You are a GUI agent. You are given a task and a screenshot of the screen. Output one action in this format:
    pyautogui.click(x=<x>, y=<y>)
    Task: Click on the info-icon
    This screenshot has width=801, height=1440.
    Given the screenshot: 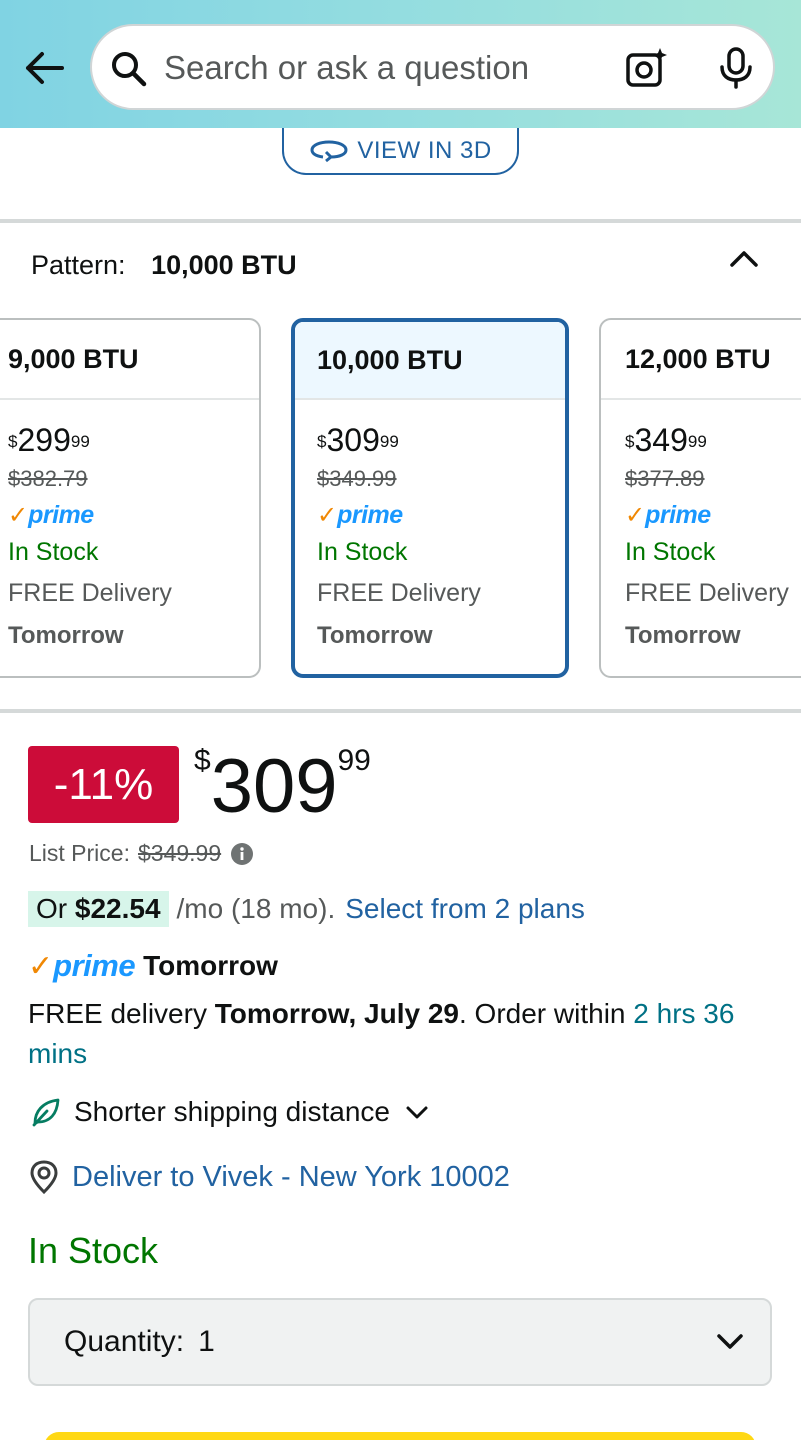 What is the action you would take?
    pyautogui.click(x=242, y=853)
    